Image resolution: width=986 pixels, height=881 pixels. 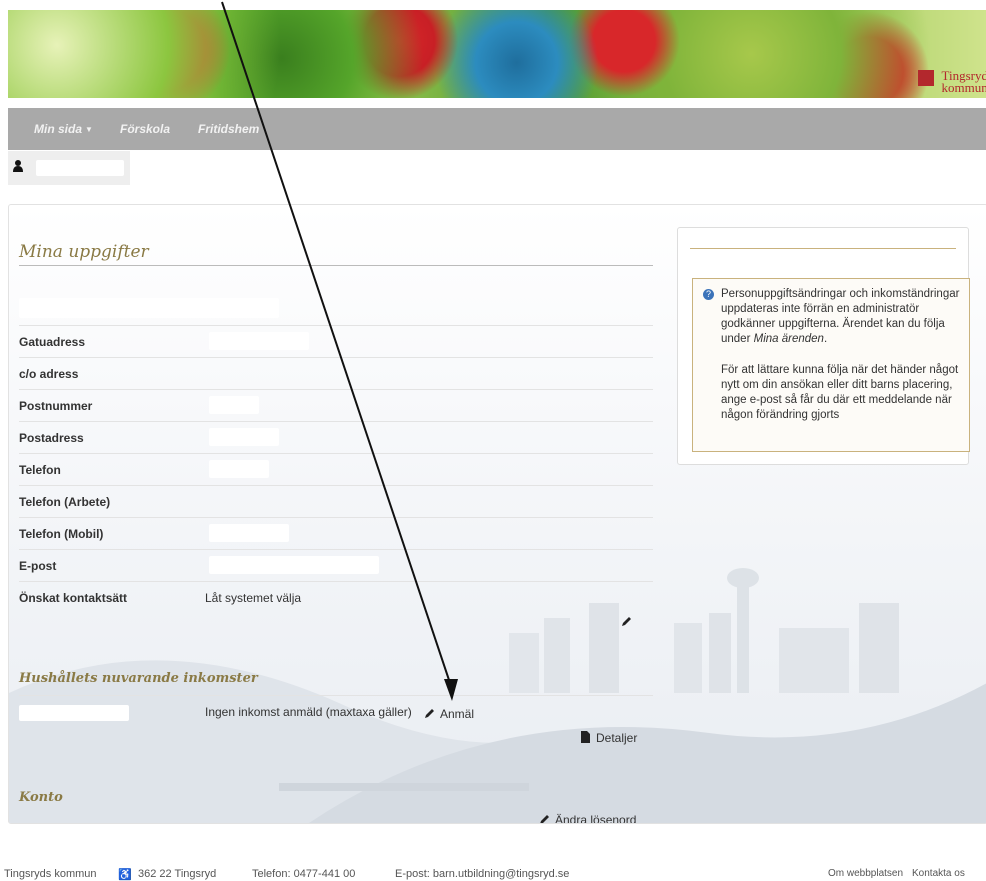 What do you see at coordinates (497, 129) in the screenshot?
I see `main-navigation: Min sida ▼ Förskola Fritidshem` at bounding box center [497, 129].